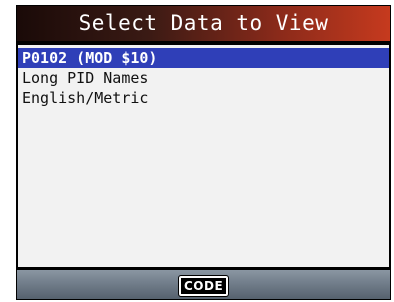 Image resolution: width=394 pixels, height=302 pixels. What do you see at coordinates (203, 78) in the screenshot?
I see `menu-item-long-pid-names: Long PID Names` at bounding box center [203, 78].